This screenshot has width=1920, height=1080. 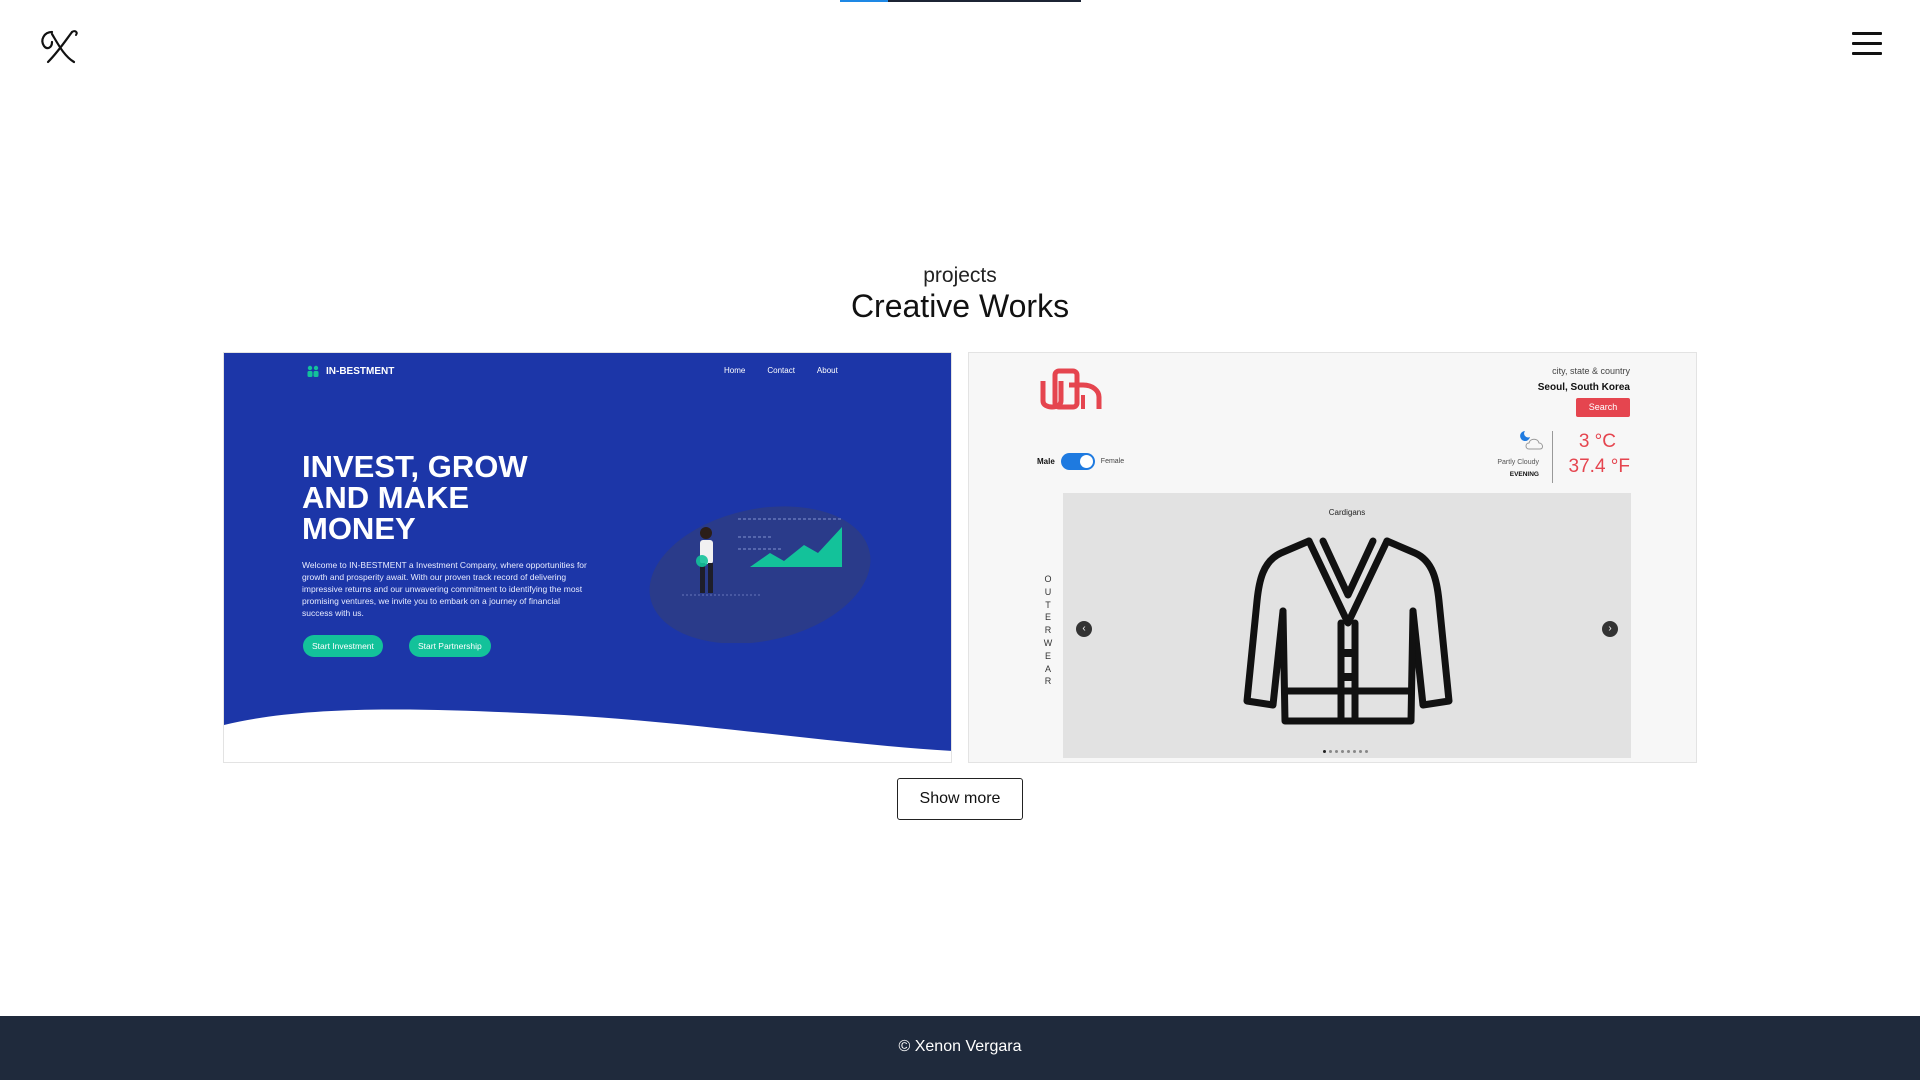 What do you see at coordinates (1597, 441) in the screenshot?
I see `temperature-celsius: 3 °C` at bounding box center [1597, 441].